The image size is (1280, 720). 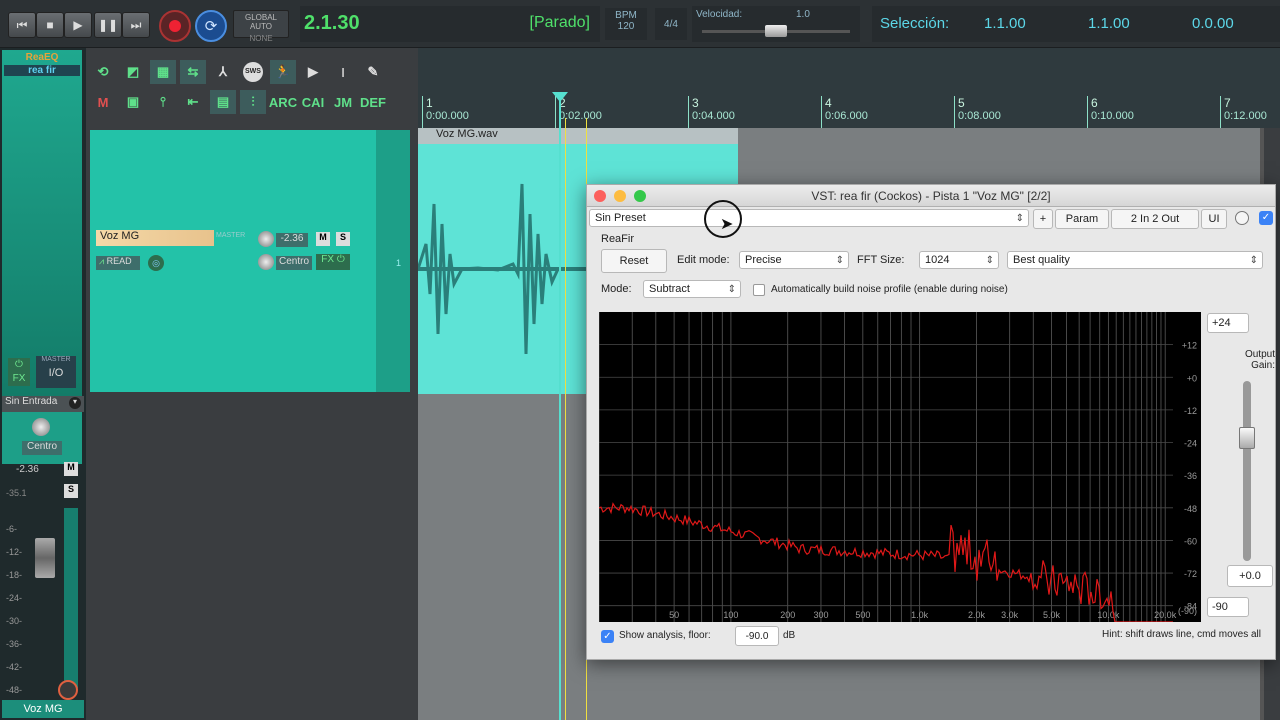 I want to click on jm-button: JM, so click(x=343, y=102).